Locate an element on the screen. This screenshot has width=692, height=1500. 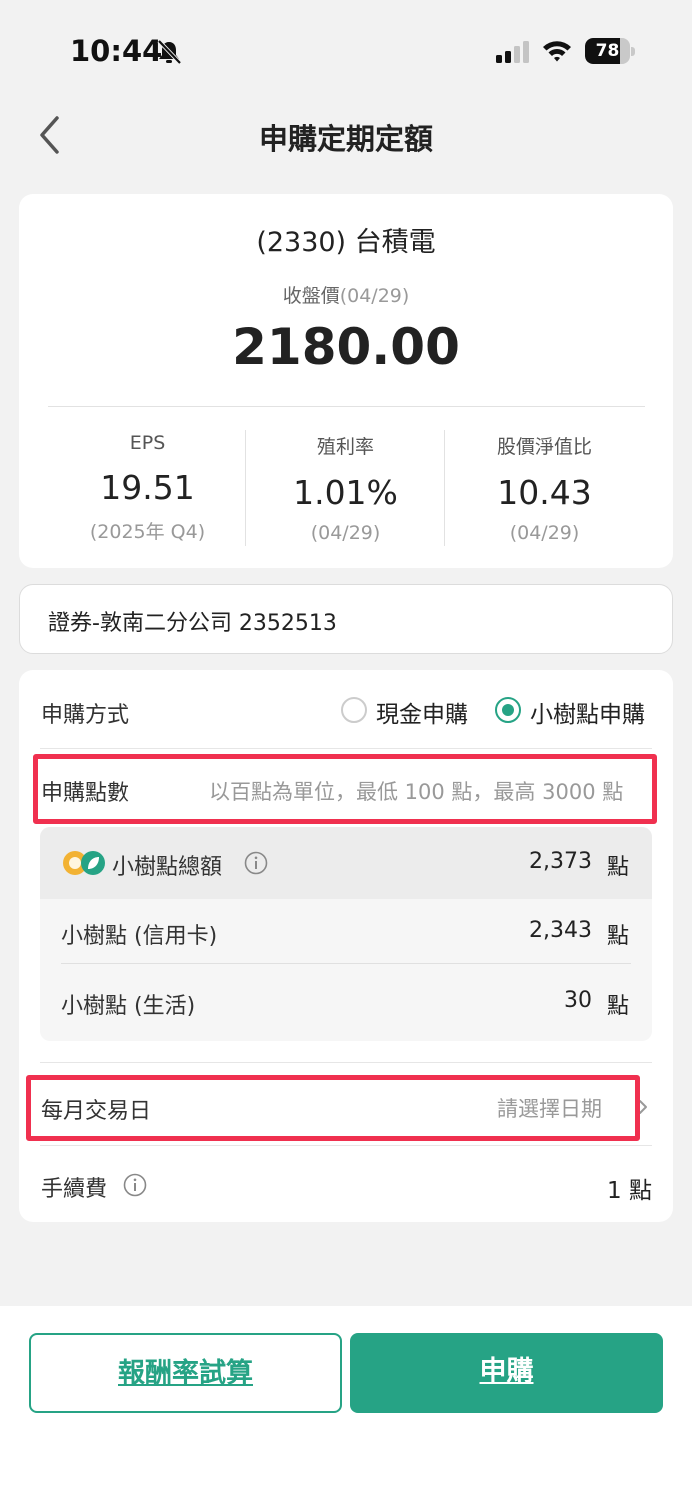
metric-label: 股價淨值比 is located at coordinates (544, 447).